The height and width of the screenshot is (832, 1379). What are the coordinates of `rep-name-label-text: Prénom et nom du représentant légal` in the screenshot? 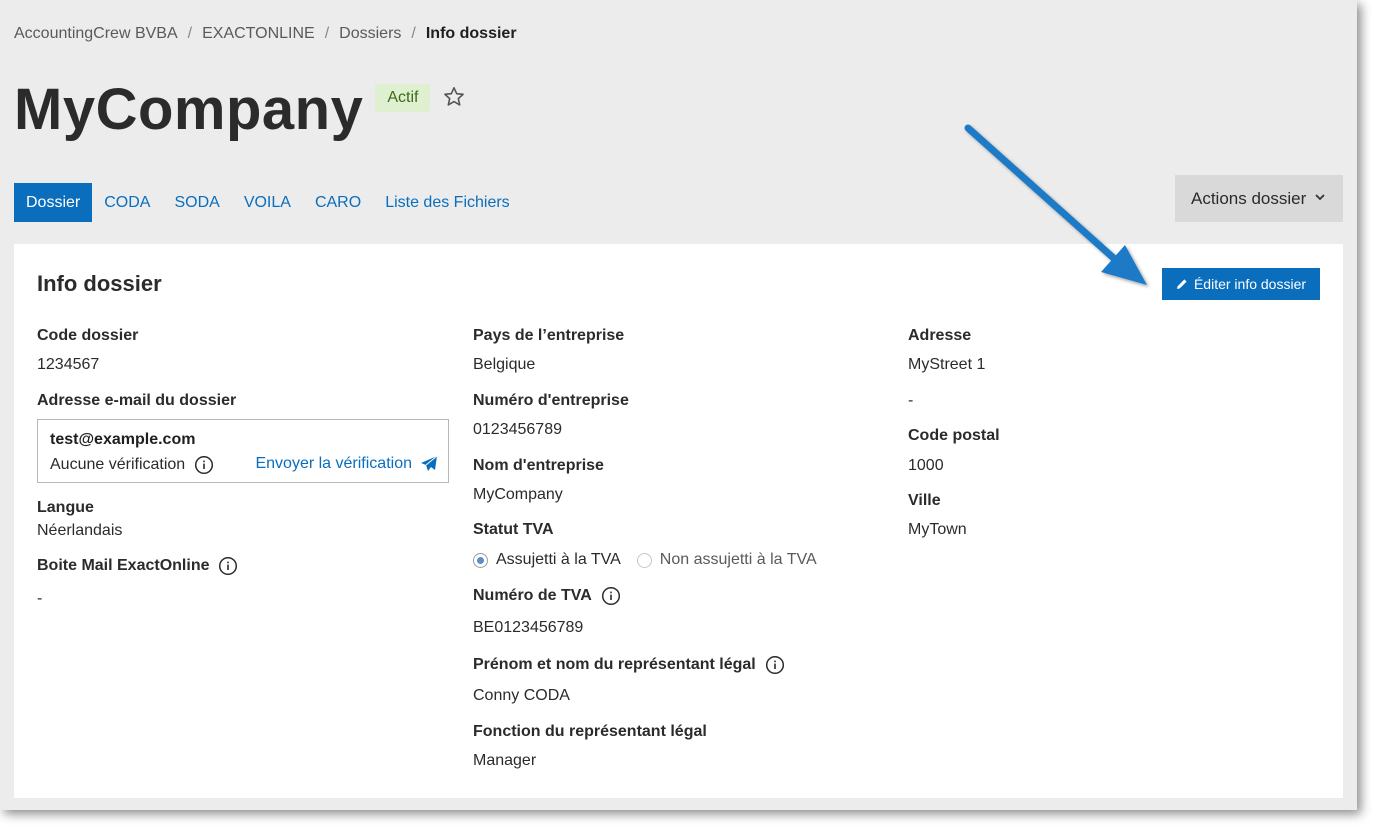 It's located at (614, 664).